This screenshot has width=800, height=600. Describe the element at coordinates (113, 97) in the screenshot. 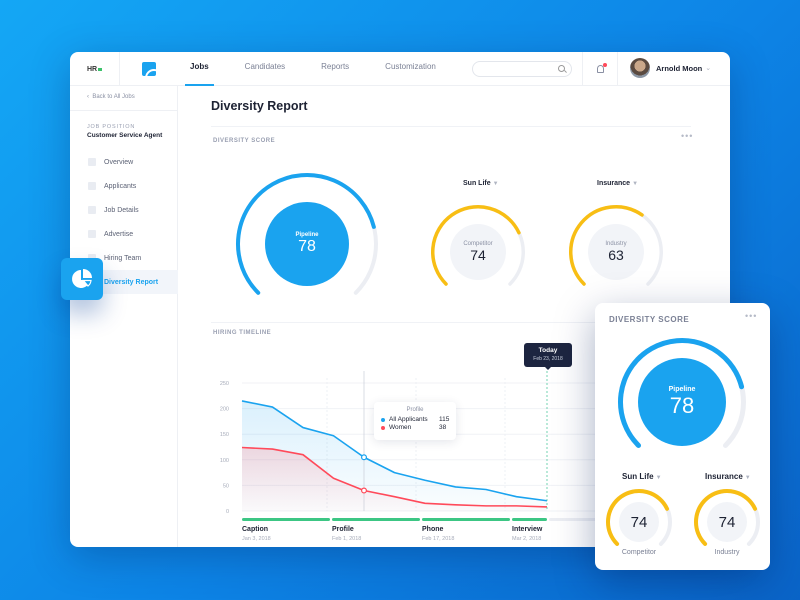

I see `back-link-label: Back to All Jobs` at that location.